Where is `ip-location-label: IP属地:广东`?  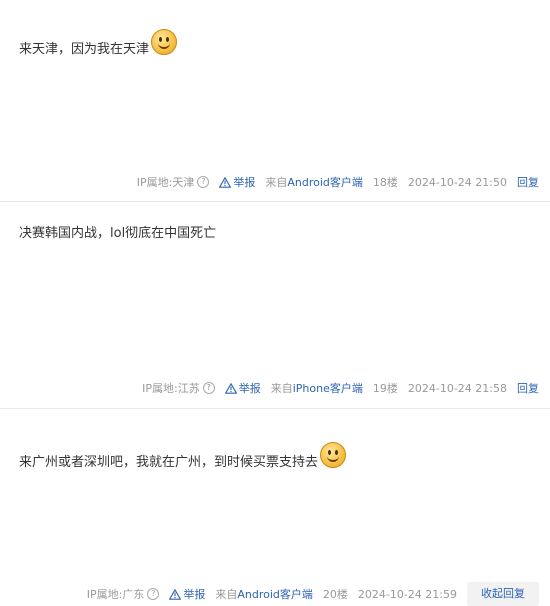
ip-location-label: IP属地:广东 is located at coordinates (115, 594).